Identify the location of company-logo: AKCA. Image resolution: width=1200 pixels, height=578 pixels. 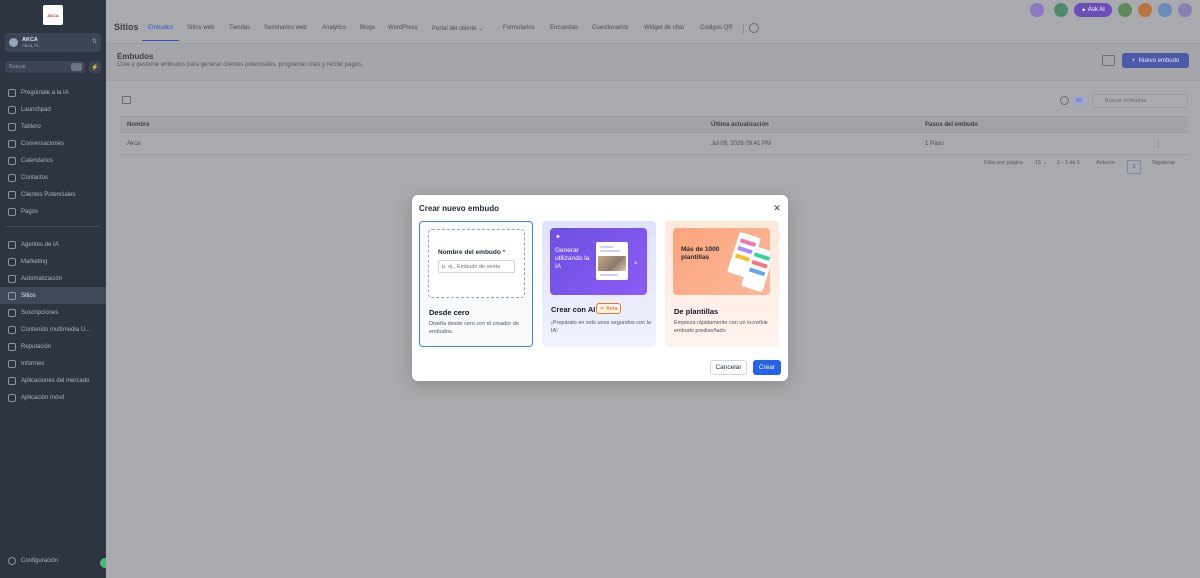
(53, 15).